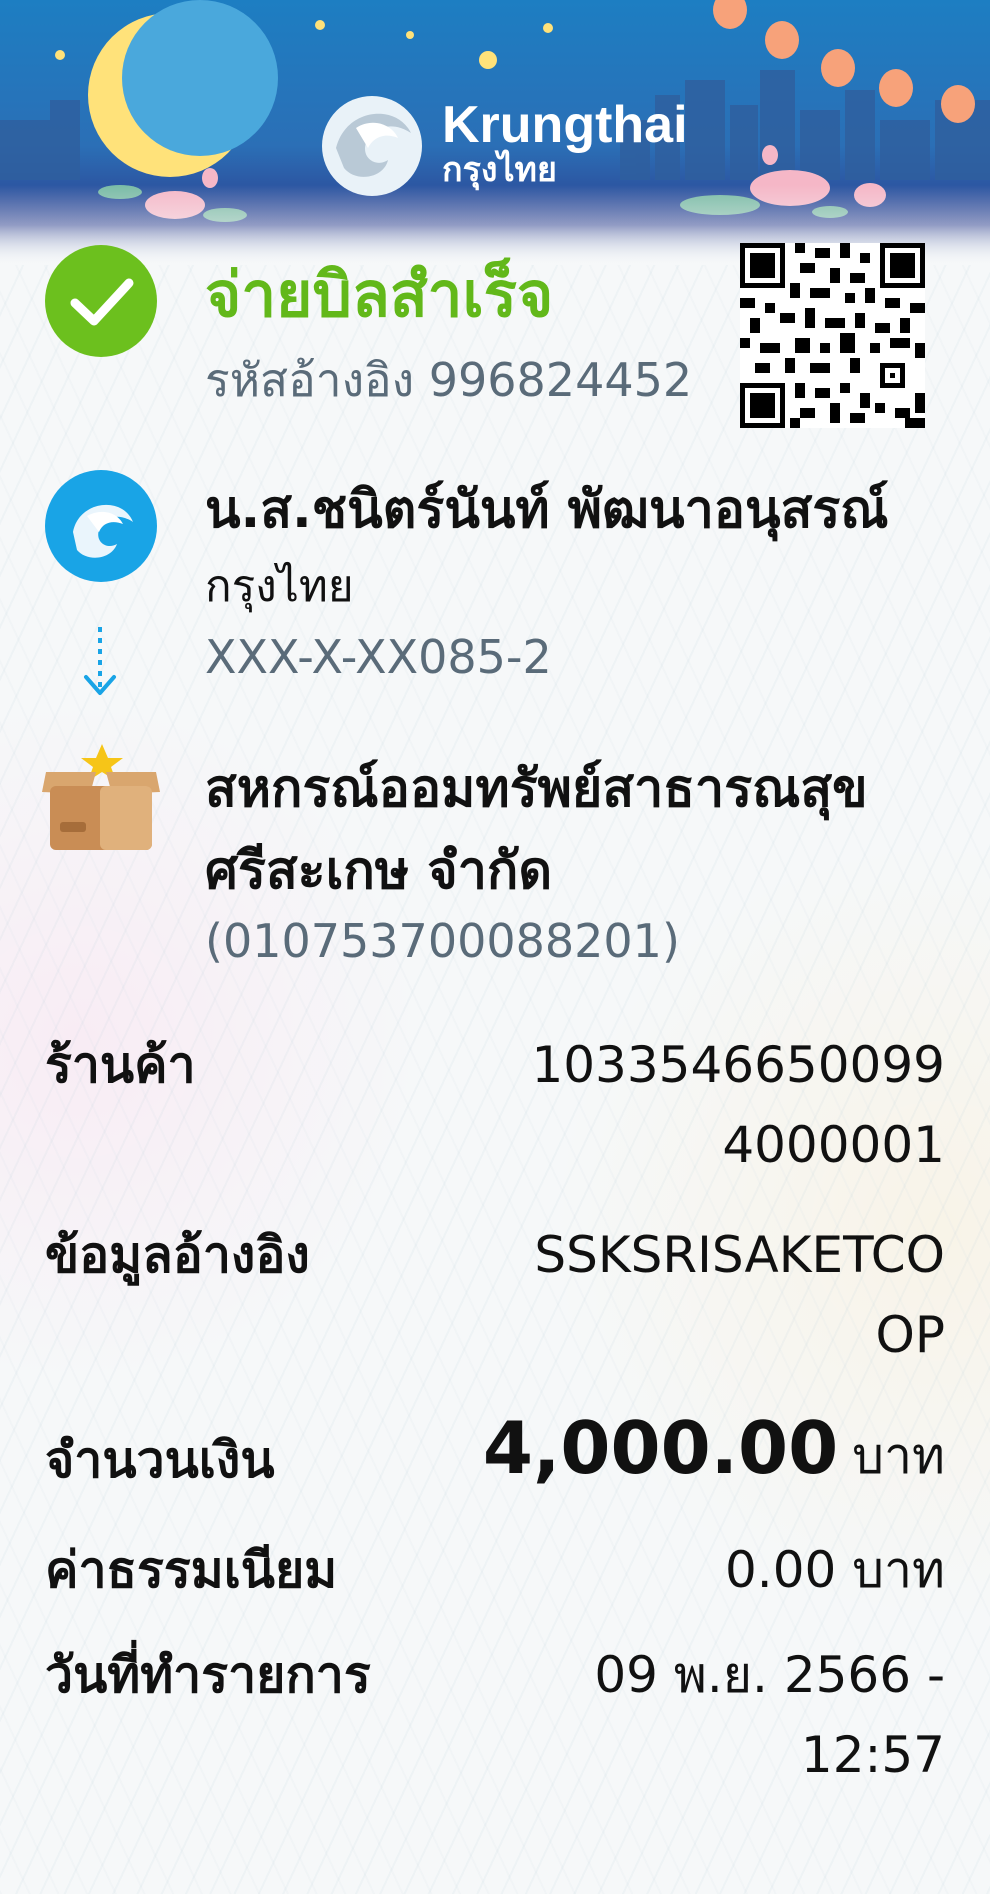  Describe the element at coordinates (120, 1065) in the screenshot. I see `merchant-label: ร้านค้า` at that location.